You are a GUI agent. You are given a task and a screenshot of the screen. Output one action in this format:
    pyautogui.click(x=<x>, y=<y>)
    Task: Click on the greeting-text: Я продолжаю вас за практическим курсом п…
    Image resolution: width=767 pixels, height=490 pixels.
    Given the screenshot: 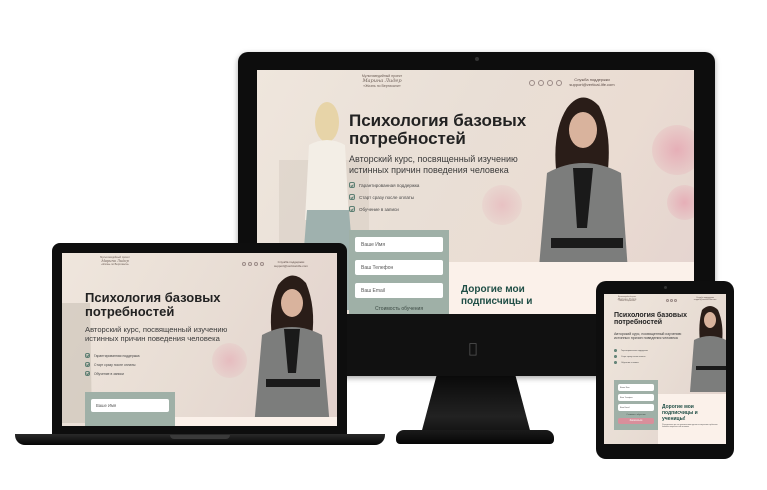 What is the action you would take?
    pyautogui.click(x=690, y=426)
    